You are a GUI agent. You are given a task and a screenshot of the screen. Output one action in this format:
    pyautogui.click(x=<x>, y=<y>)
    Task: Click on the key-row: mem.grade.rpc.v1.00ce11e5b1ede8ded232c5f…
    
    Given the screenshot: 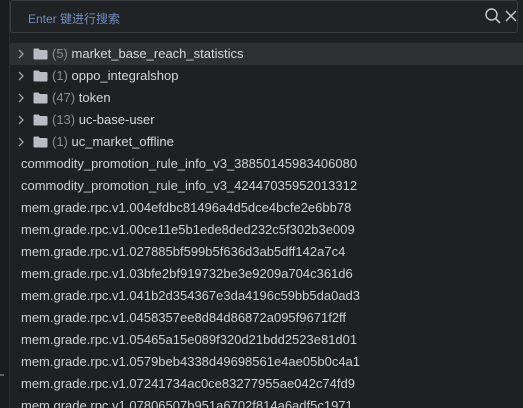 What is the action you would take?
    pyautogui.click(x=266, y=230)
    